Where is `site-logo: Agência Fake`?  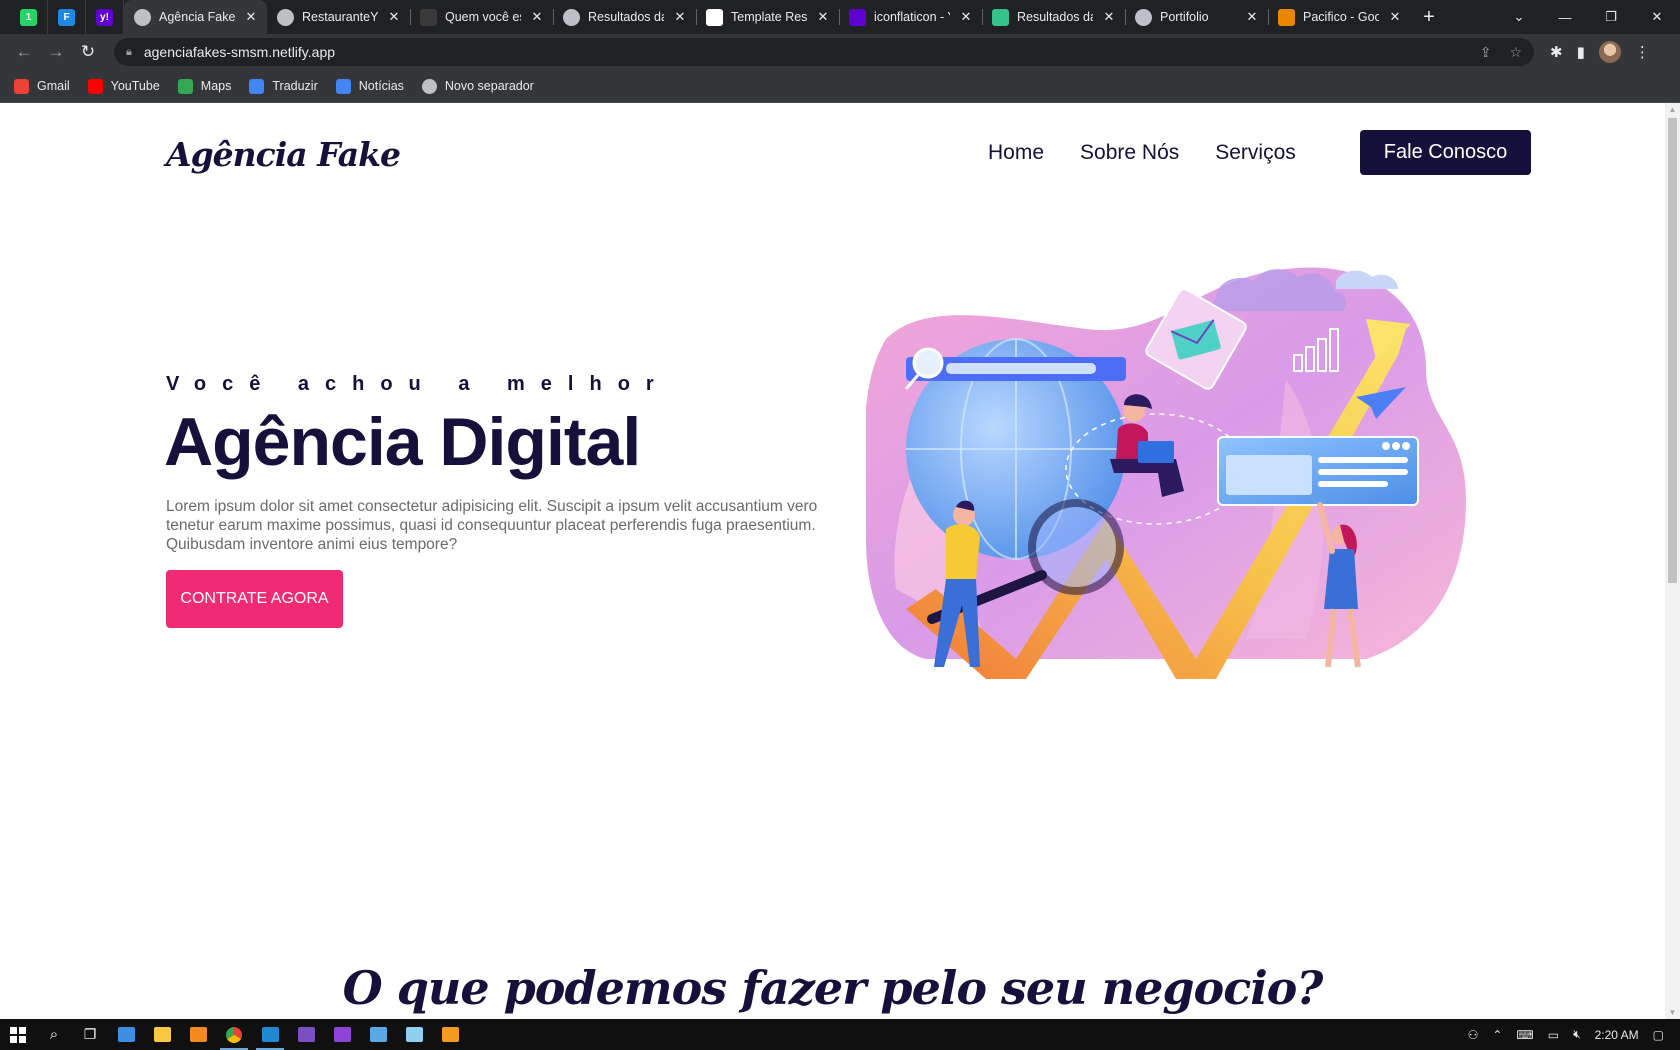 site-logo: Agência Fake is located at coordinates (283, 154).